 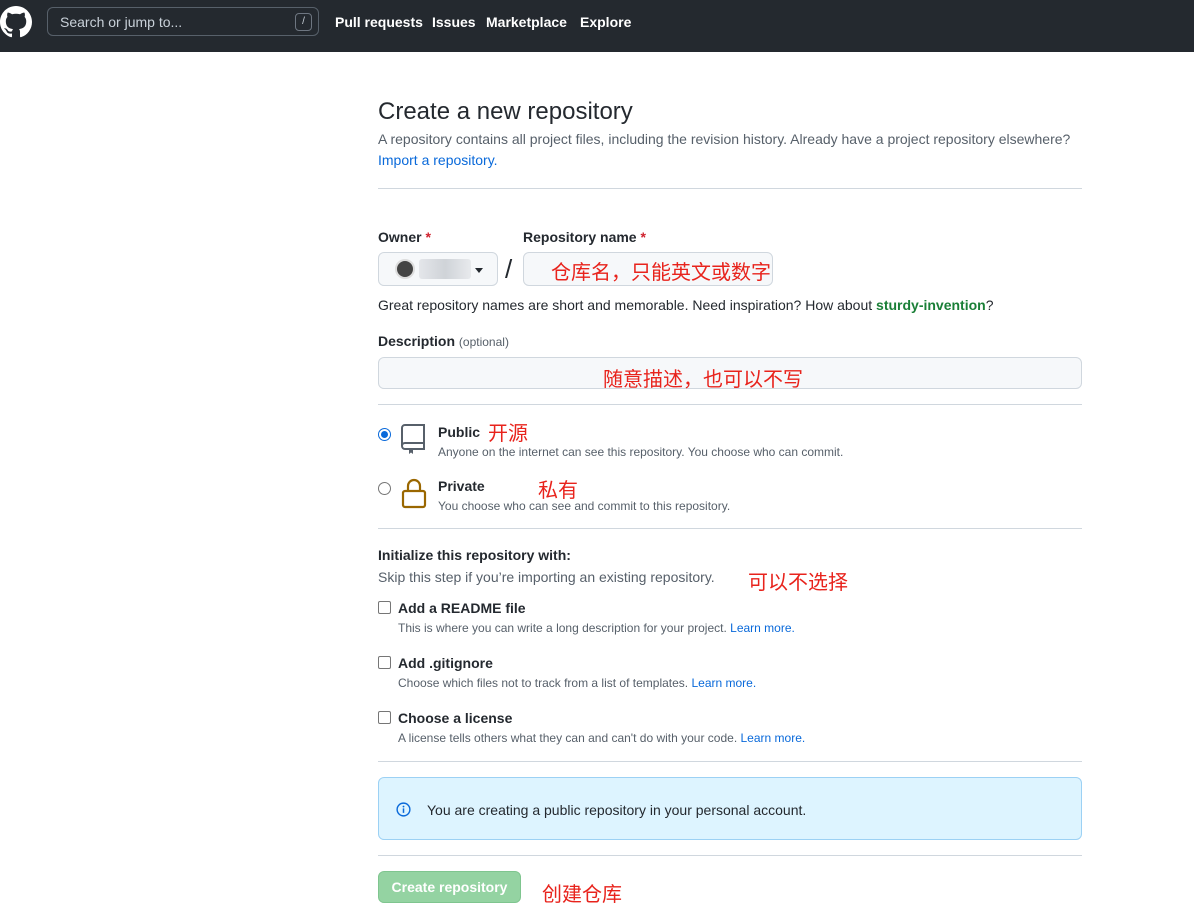 What do you see at coordinates (462, 608) in the screenshot?
I see `readme-title: Add a README file` at bounding box center [462, 608].